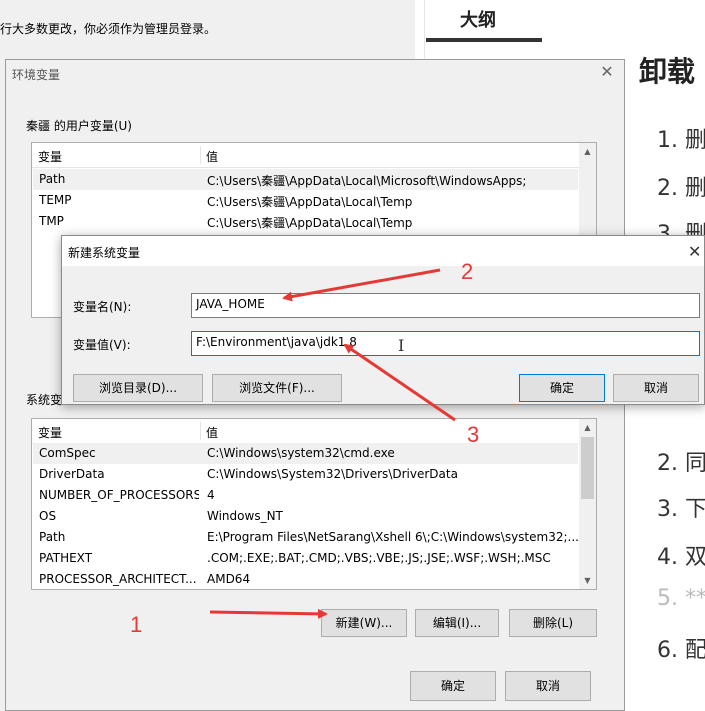 This screenshot has width=705, height=711. What do you see at coordinates (136, 624) in the screenshot?
I see `annotation-number: 1` at bounding box center [136, 624].